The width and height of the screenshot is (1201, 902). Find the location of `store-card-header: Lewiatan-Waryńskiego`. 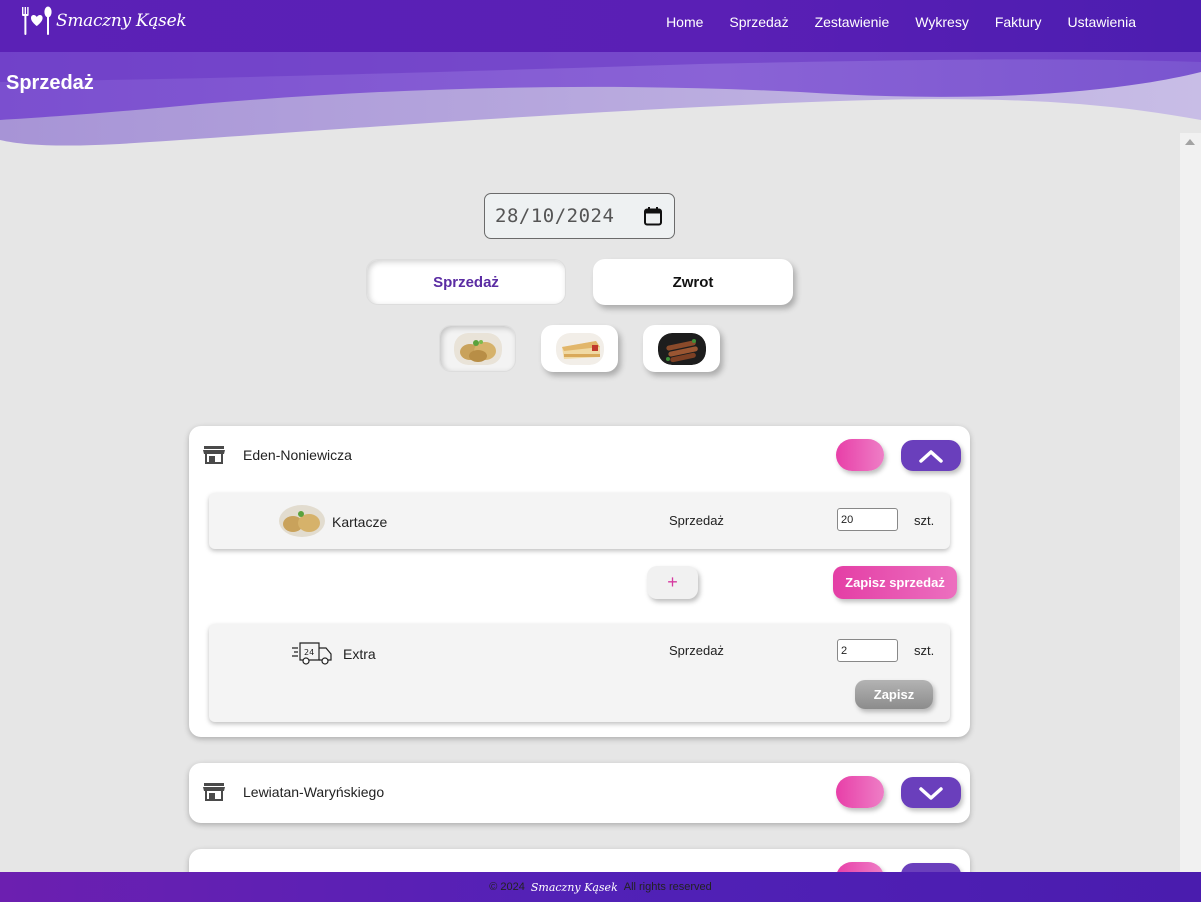

store-card-header: Lewiatan-Waryńskiego is located at coordinates (579, 793).